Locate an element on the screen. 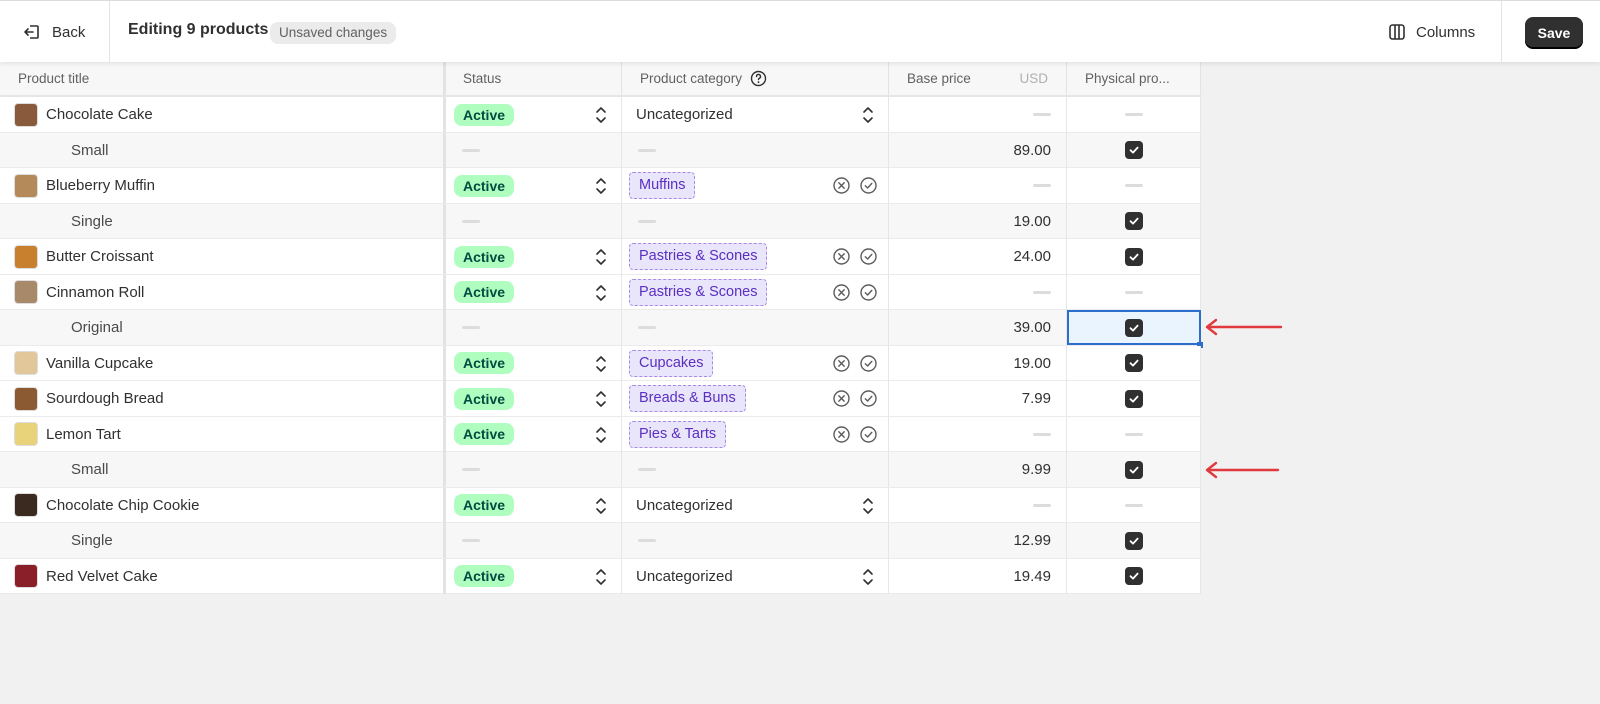 The image size is (1600, 704). base-price-cell: 12.99 is located at coordinates (978, 540).